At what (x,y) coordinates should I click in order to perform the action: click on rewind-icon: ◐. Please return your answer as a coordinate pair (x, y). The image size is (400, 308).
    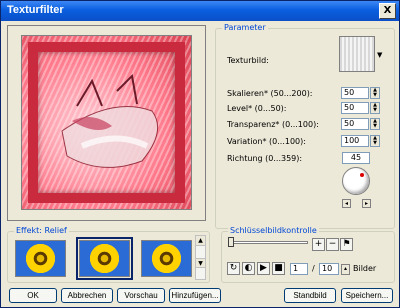
    Looking at the image, I should click on (248, 268).